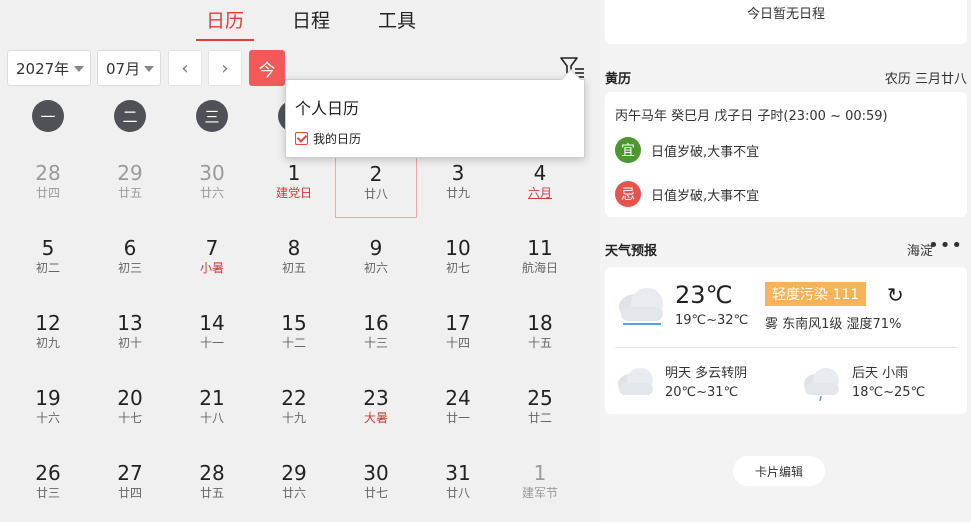 The image size is (971, 522). Describe the element at coordinates (43, 68) in the screenshot. I see `year-value: 2027年` at that location.